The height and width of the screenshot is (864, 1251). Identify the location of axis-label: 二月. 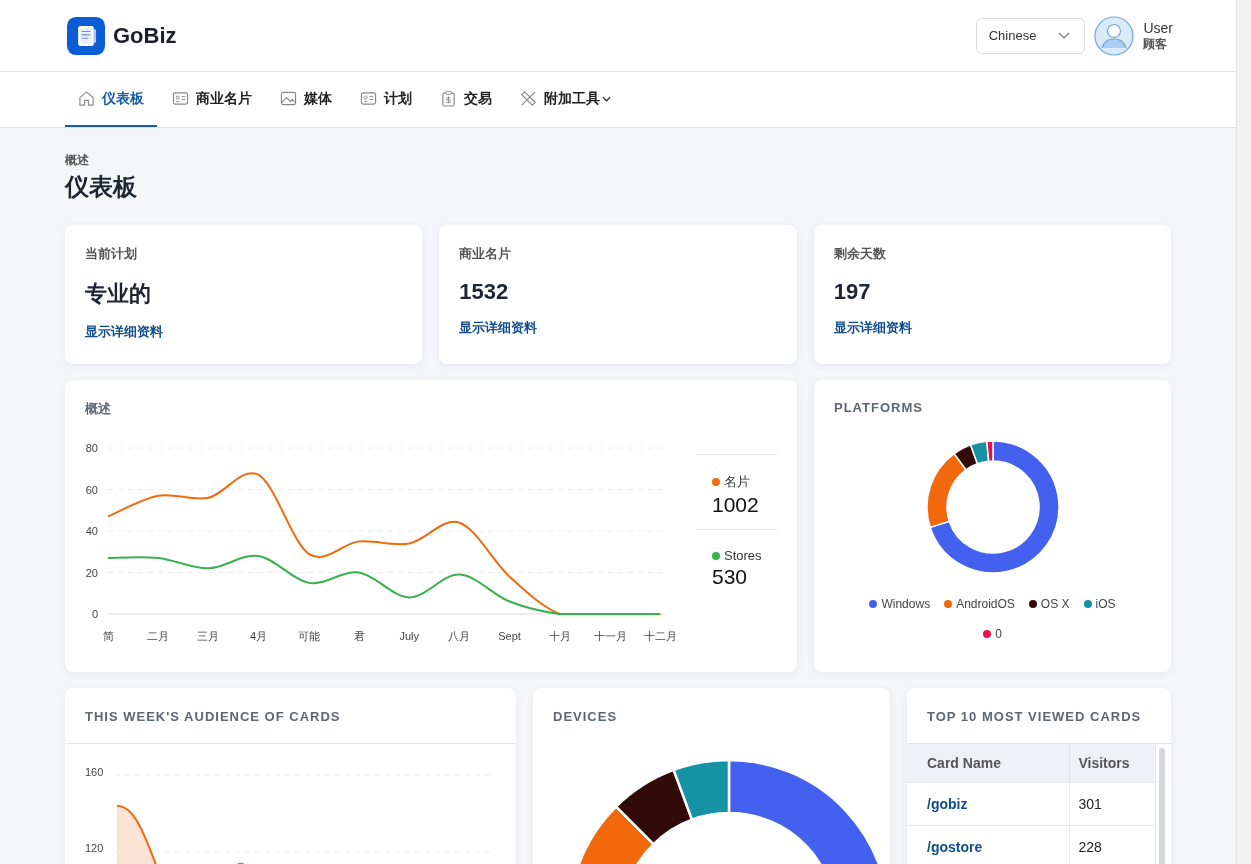
(158, 636).